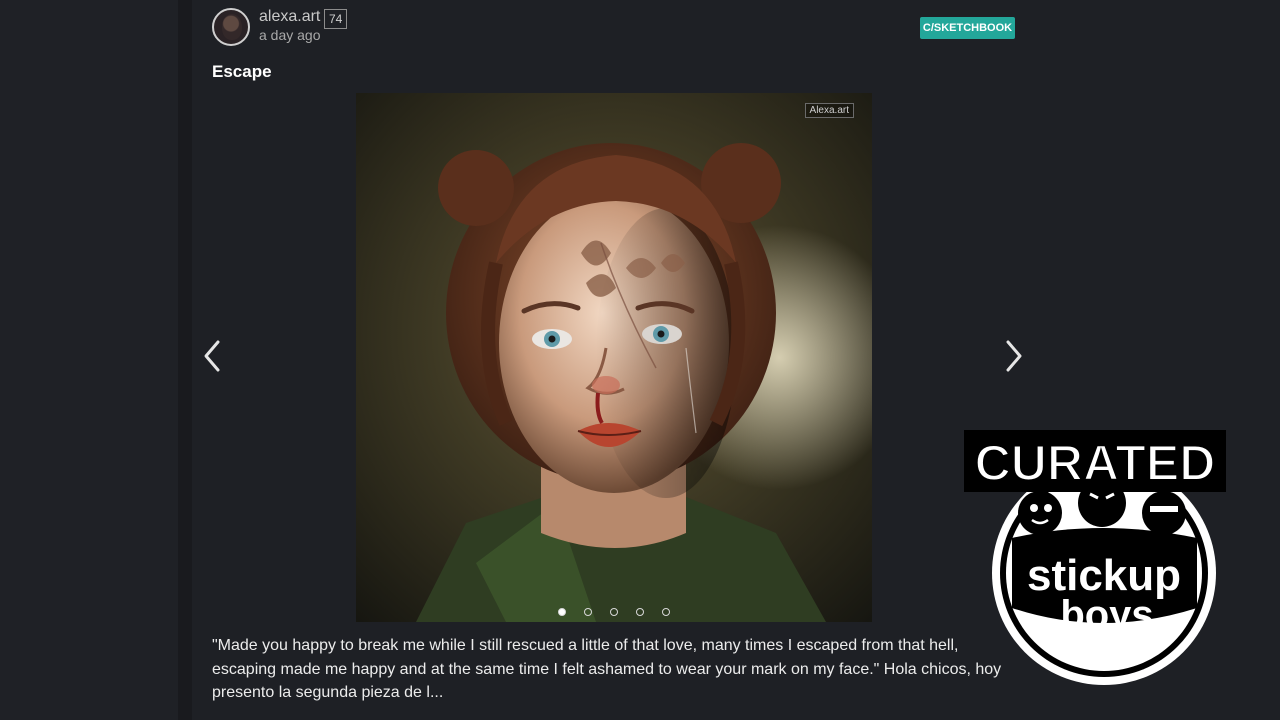 This screenshot has height=720, width=1280. Describe the element at coordinates (242, 72) in the screenshot. I see `post-title: Escape` at that location.